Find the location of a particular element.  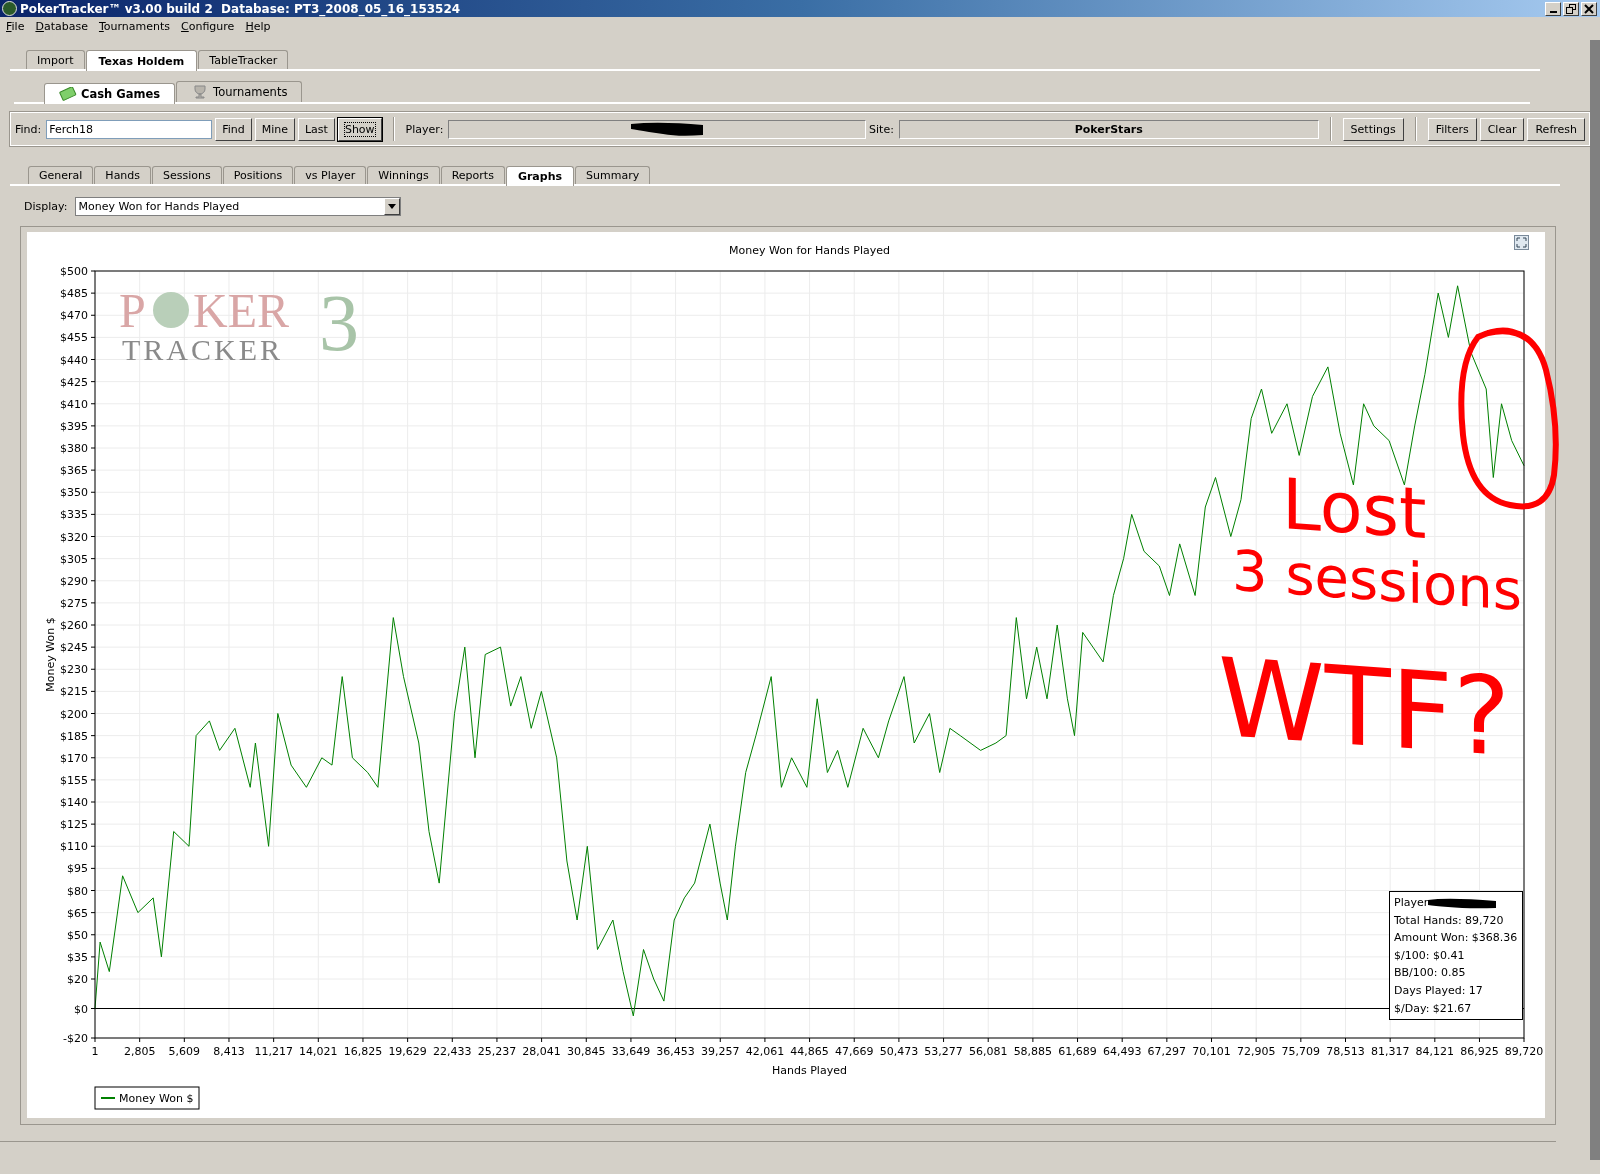

x-tick-label: 67,297 is located at coordinates (1167, 1051).